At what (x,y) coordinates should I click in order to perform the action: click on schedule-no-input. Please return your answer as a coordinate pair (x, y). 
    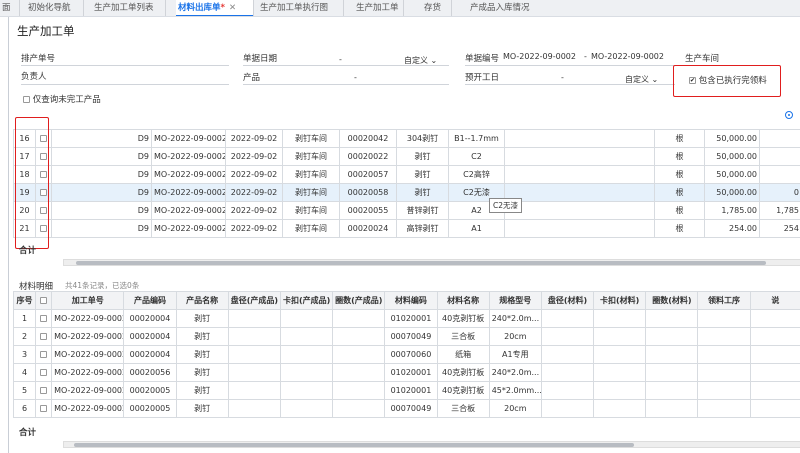
    Looking at the image, I should click on (125, 65).